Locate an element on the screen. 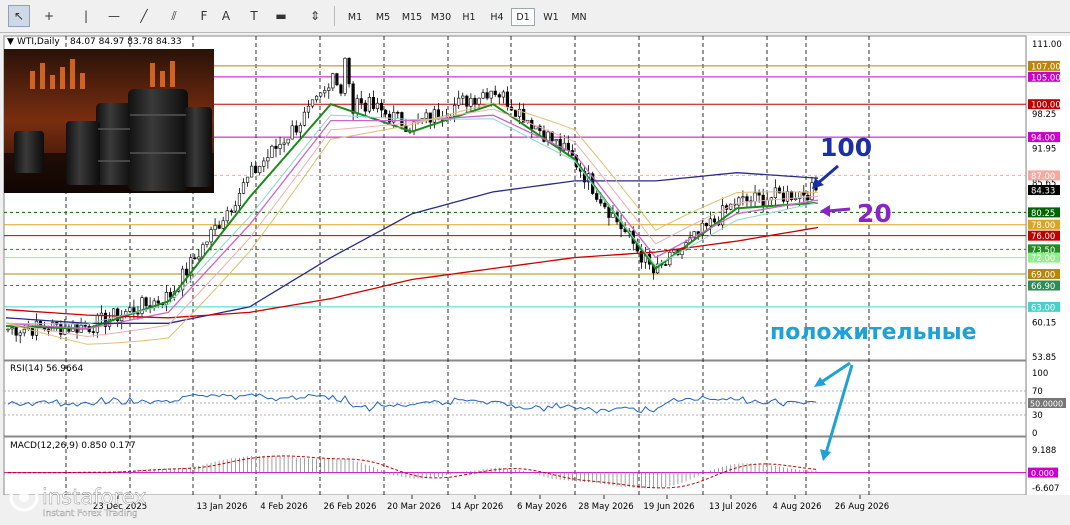 The height and width of the screenshot is (525, 1070). level-tag-label: 63.00 is located at coordinates (1043, 308).